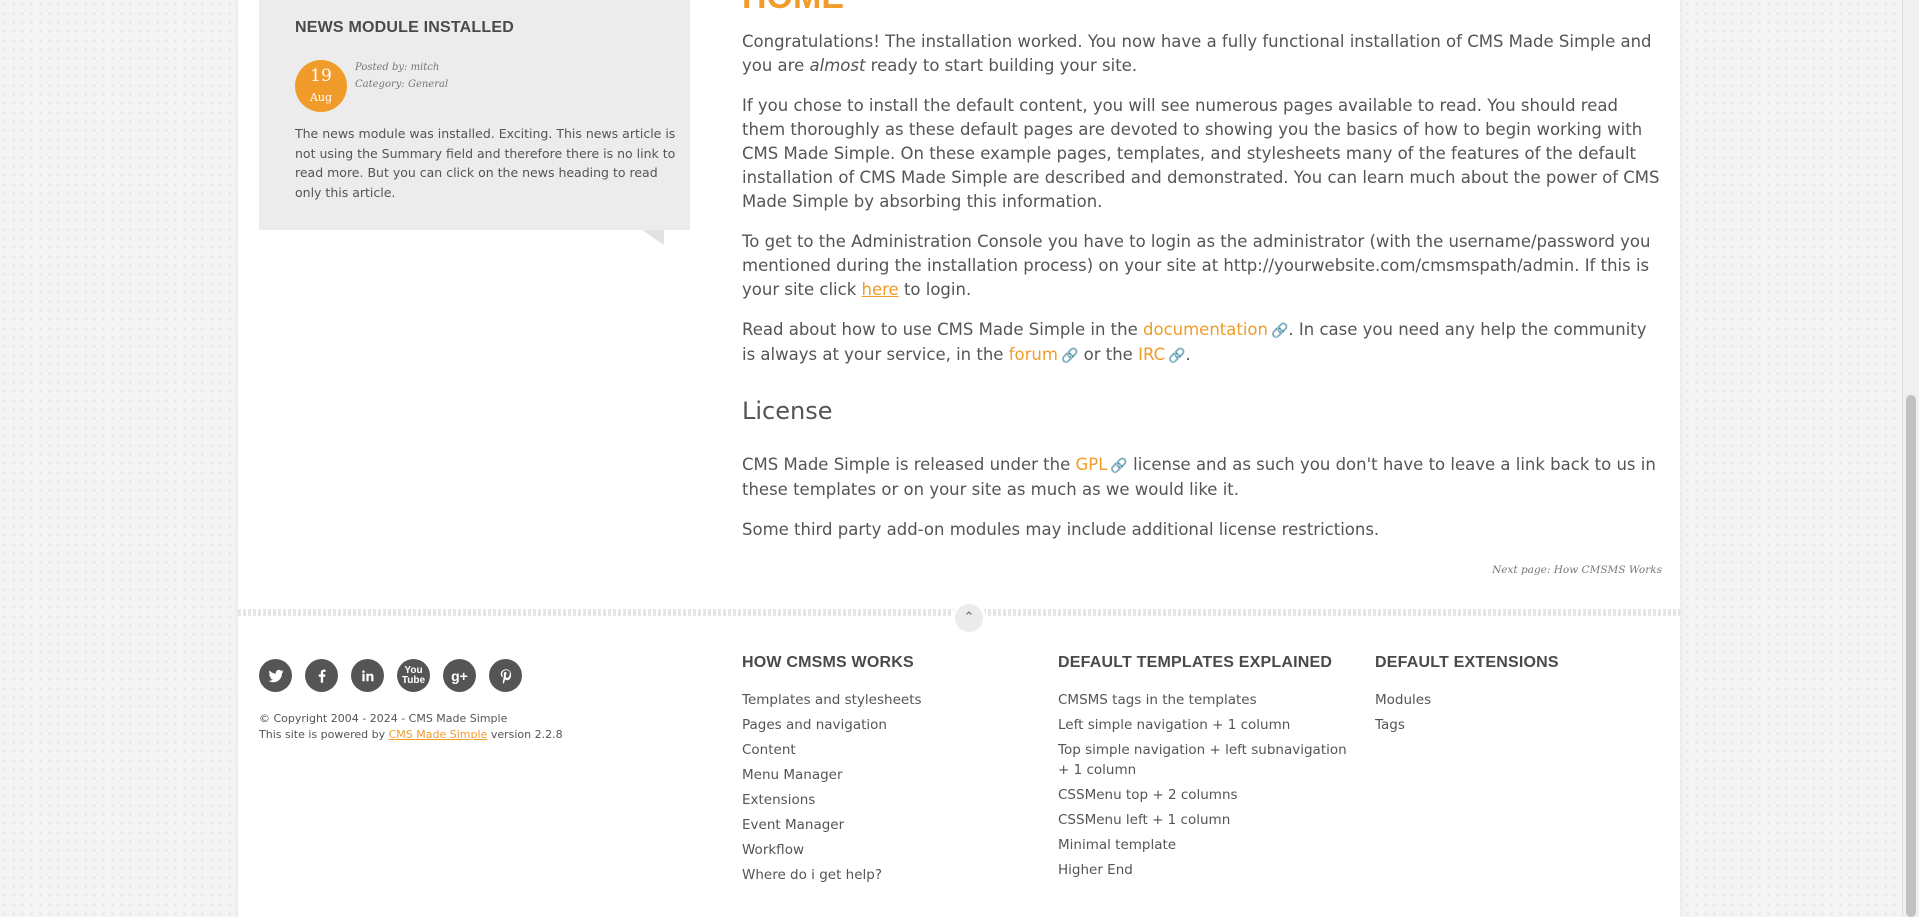 This screenshot has height=917, width=1919. I want to click on footer-link: Extensions, so click(887, 800).